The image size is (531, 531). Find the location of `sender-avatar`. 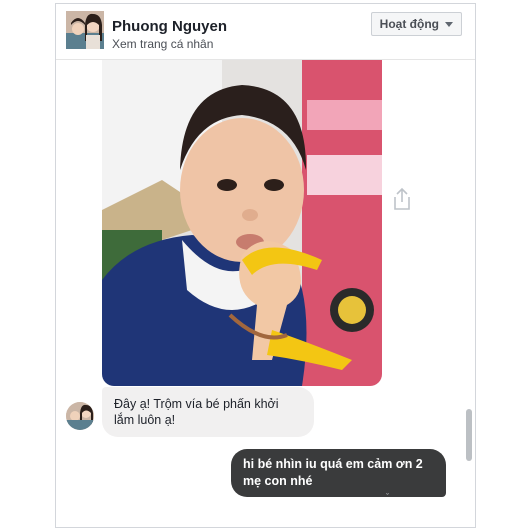

sender-avatar is located at coordinates (80, 416).